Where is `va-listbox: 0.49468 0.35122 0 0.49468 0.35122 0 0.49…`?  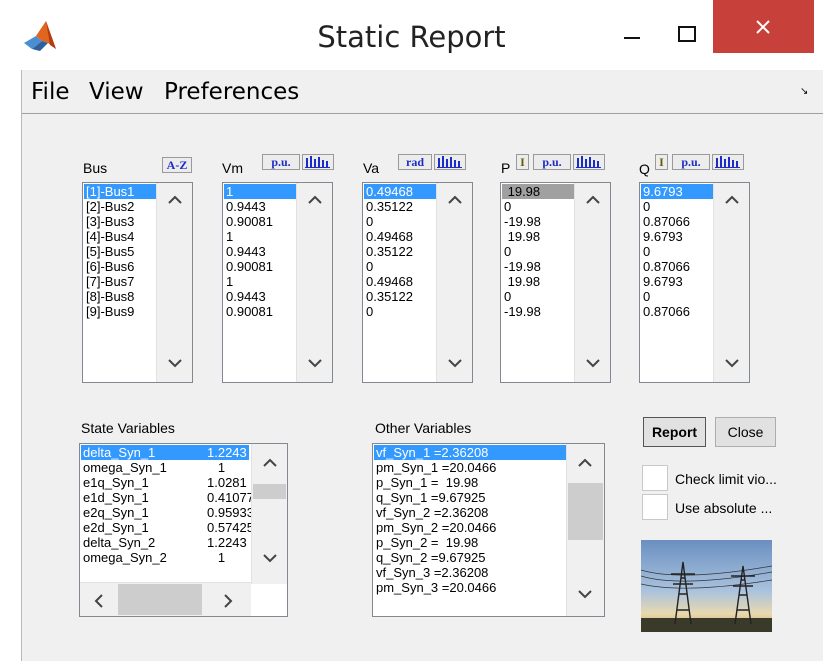 va-listbox: 0.49468 0.35122 0 0.49468 0.35122 0 0.49… is located at coordinates (417, 282).